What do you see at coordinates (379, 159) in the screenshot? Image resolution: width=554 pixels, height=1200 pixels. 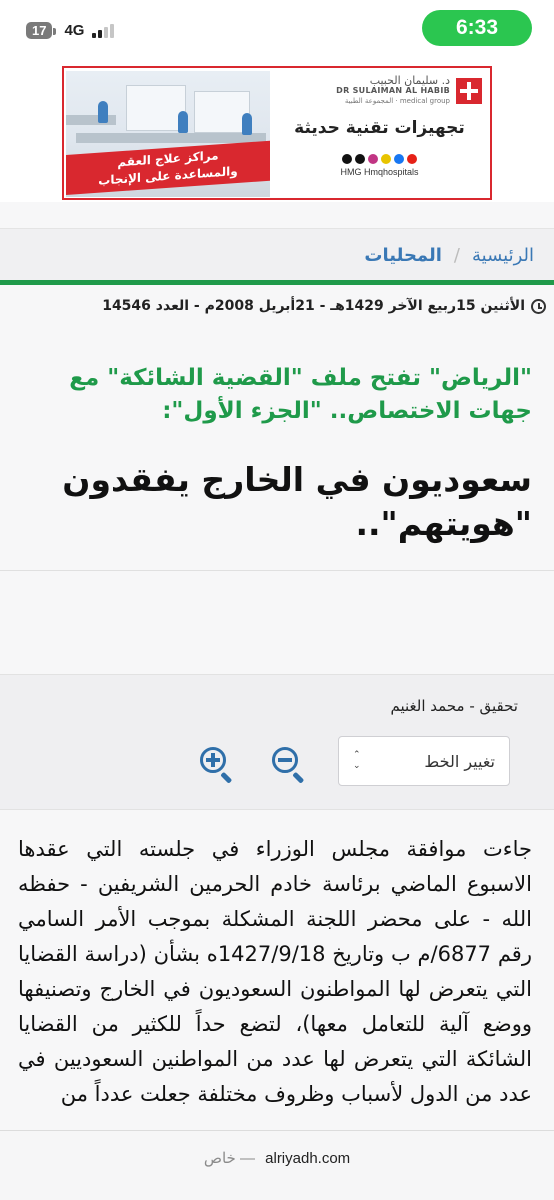 I see `ad-social-icons` at bounding box center [379, 159].